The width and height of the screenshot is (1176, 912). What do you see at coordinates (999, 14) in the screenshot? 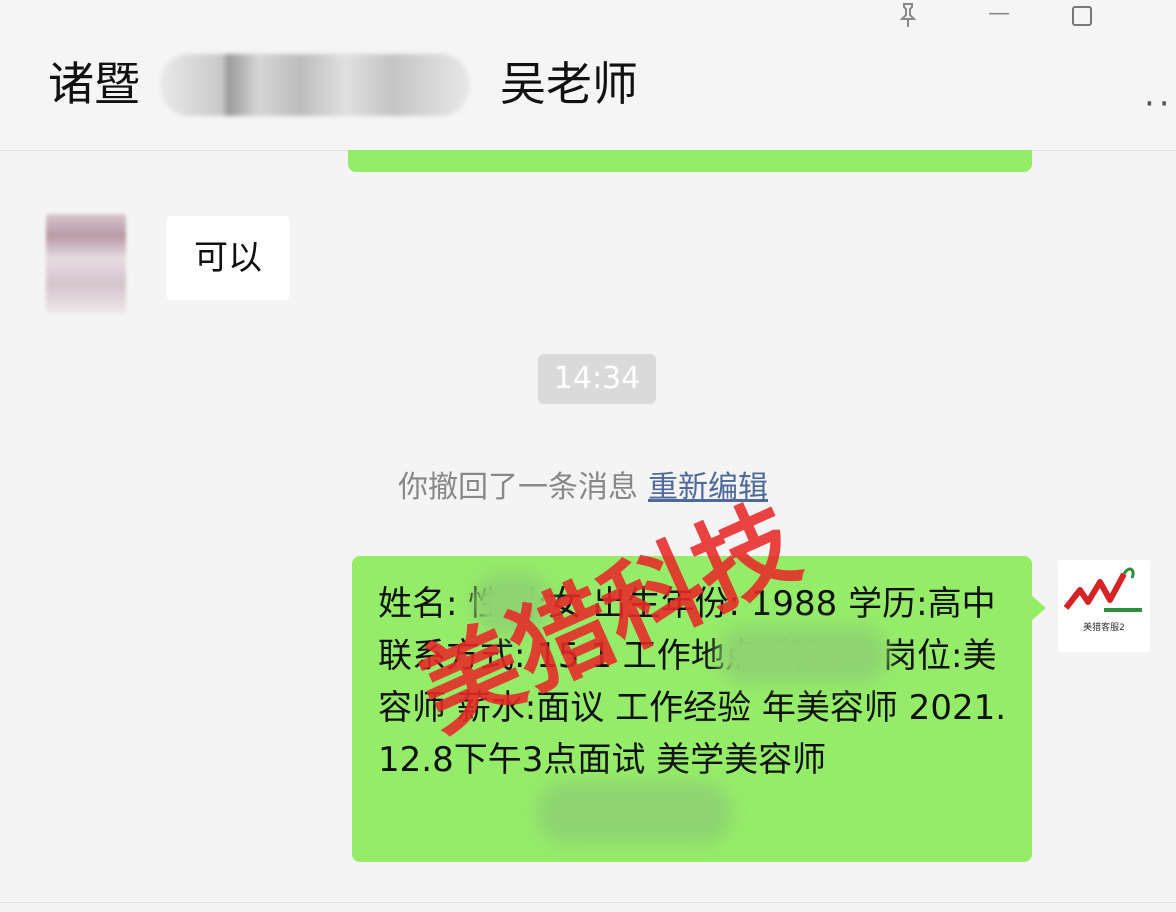
I see `minimize-icon: —` at bounding box center [999, 14].